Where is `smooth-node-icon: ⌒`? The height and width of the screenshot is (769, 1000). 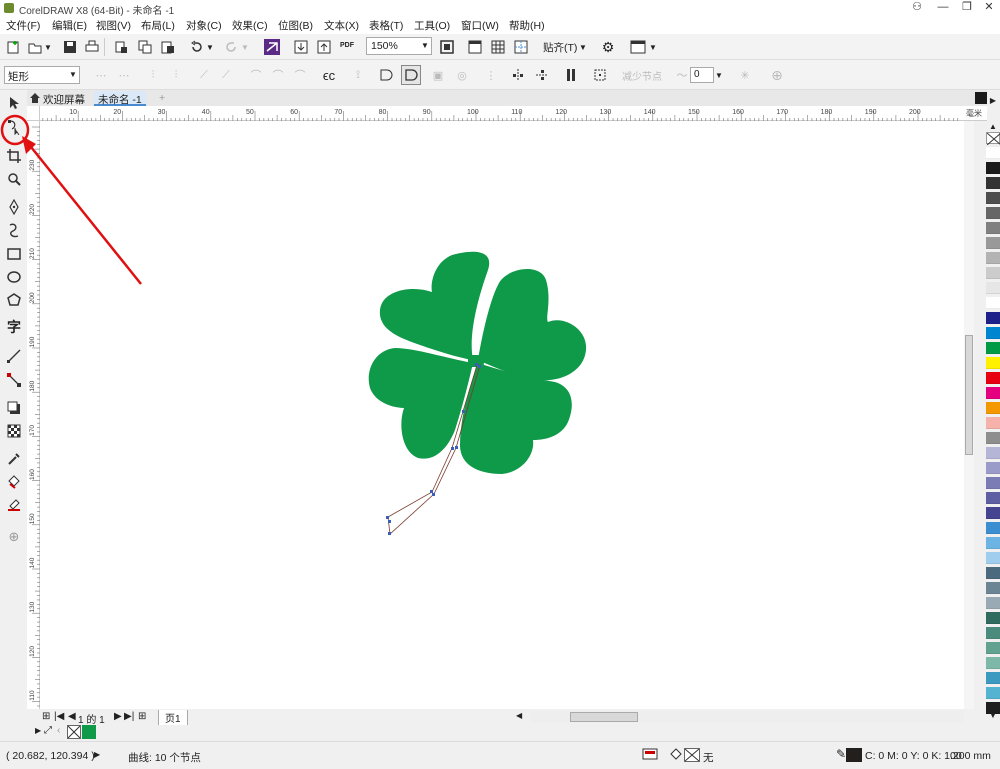
smooth-node-icon: ⌒ is located at coordinates (278, 75).